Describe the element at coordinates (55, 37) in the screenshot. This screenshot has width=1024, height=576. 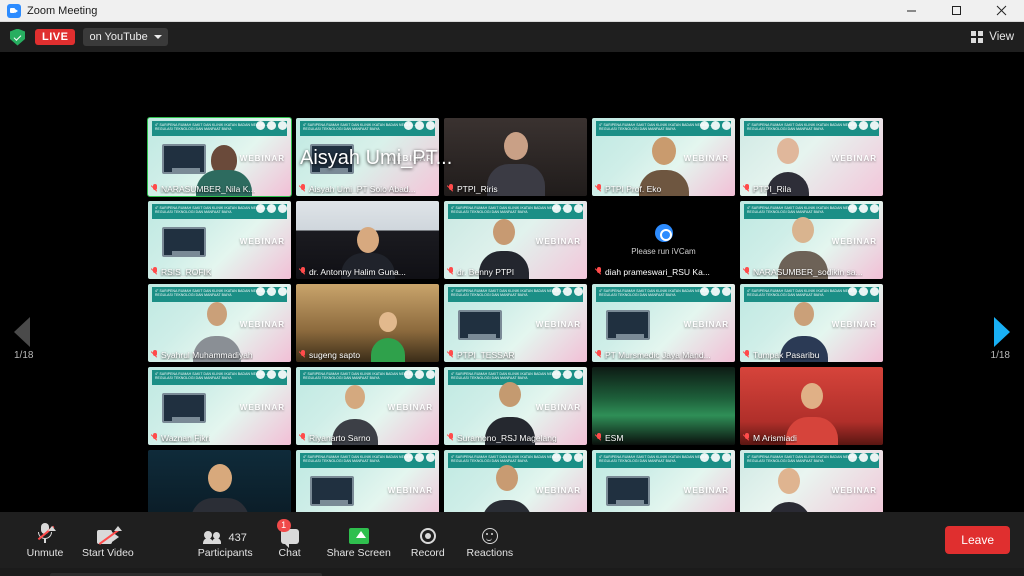
I see `live-badge: LIVE` at that location.